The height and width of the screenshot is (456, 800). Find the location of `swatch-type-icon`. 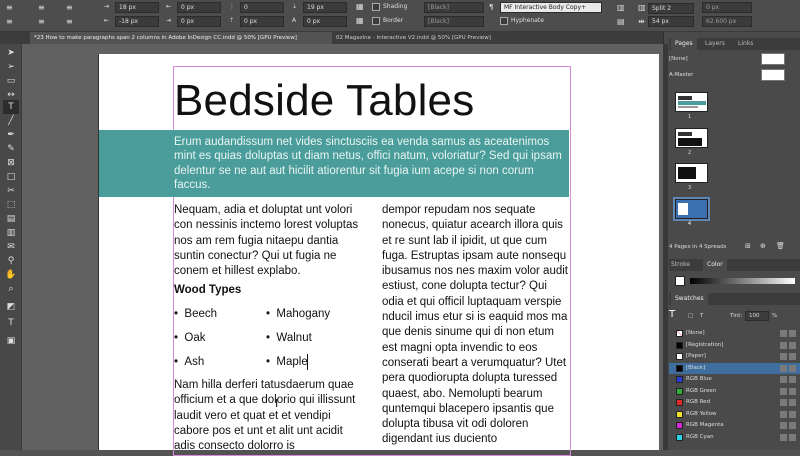

swatch-type-icon is located at coordinates (787, 414).